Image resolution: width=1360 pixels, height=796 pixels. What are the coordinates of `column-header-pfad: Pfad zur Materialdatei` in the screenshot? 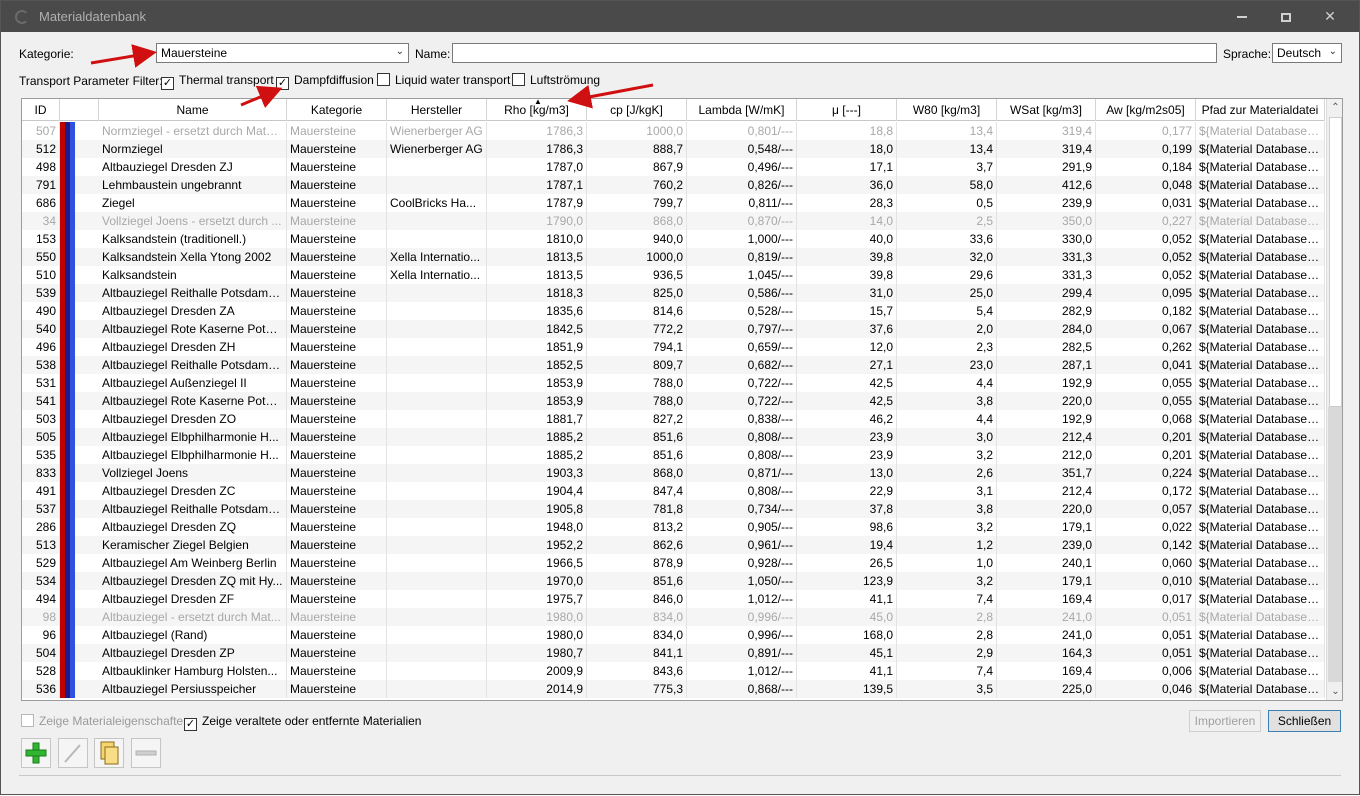 It's located at (1260, 110).